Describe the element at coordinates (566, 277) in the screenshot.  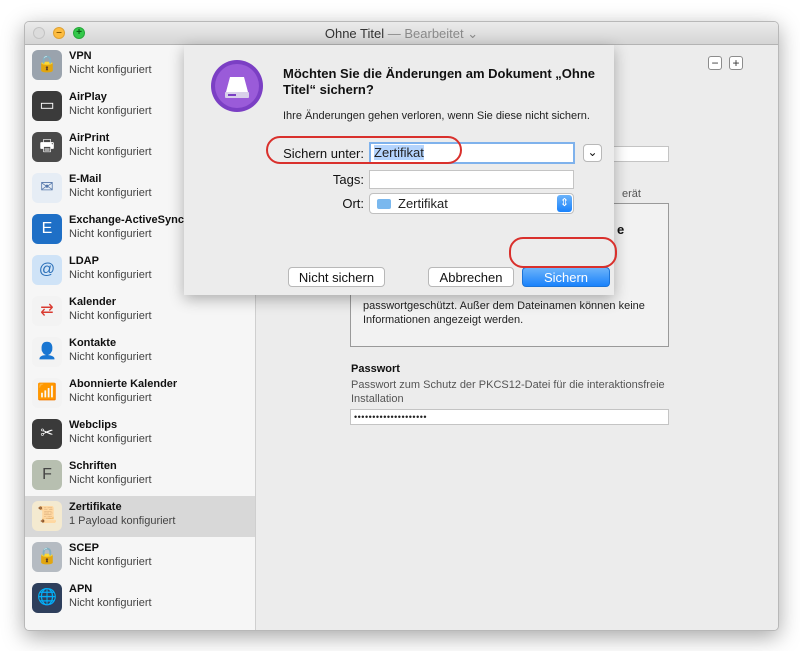
I see `save-button: Sichern` at that location.